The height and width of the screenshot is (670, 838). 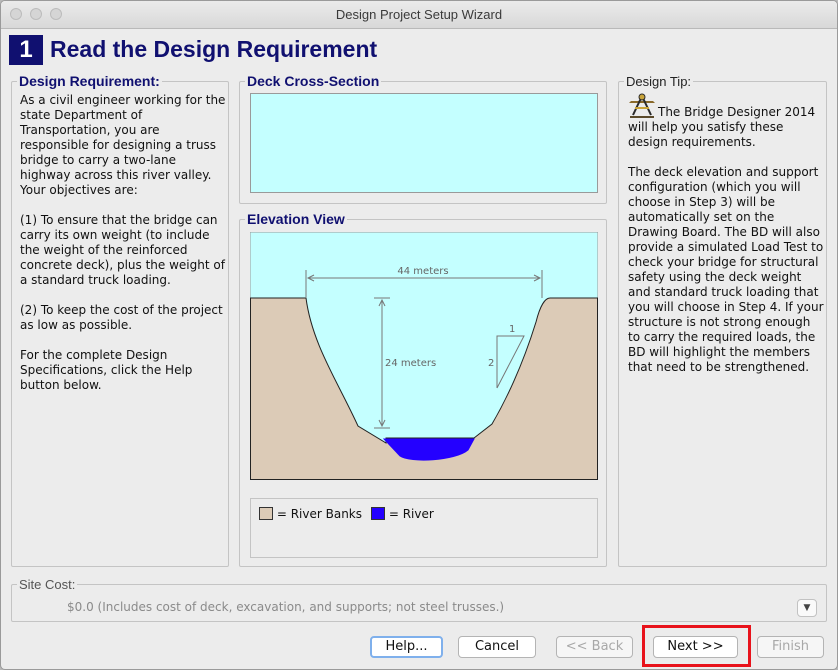 What do you see at coordinates (26, 50) in the screenshot?
I see `step-number-badge: 1` at bounding box center [26, 50].